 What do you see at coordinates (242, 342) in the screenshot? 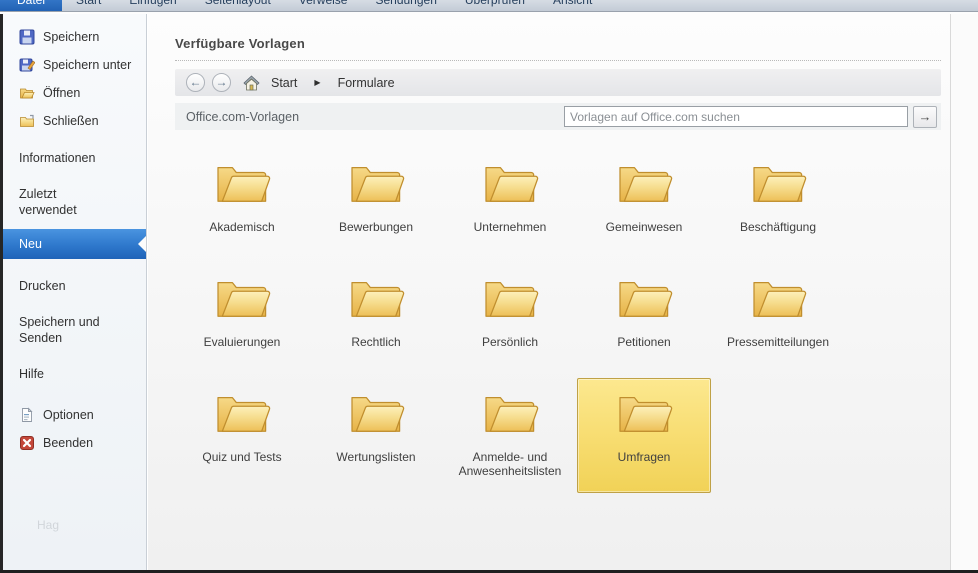
I see `folder-label: Evaluierungen` at bounding box center [242, 342].